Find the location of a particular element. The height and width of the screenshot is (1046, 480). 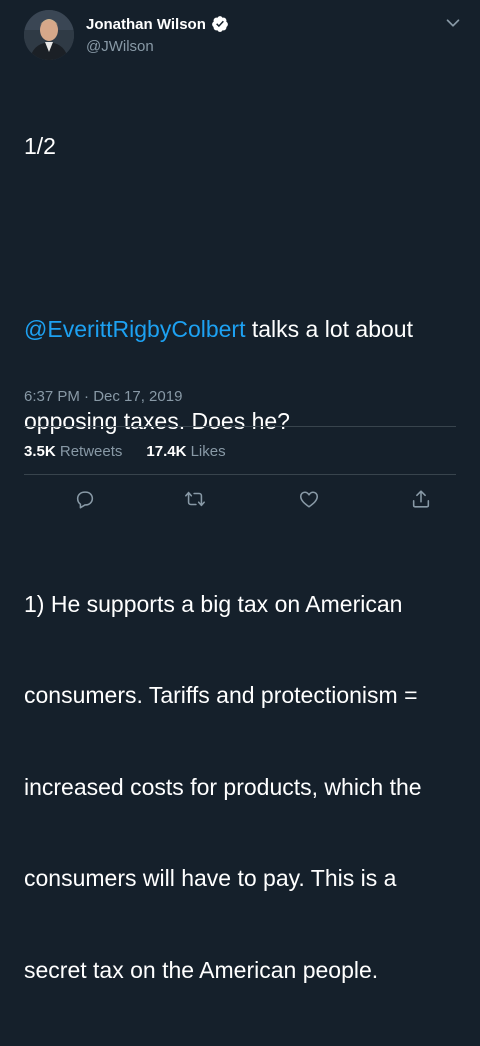

tweet-line: @EverittRigbyColbert talks a lot about is located at coordinates (244, 329).